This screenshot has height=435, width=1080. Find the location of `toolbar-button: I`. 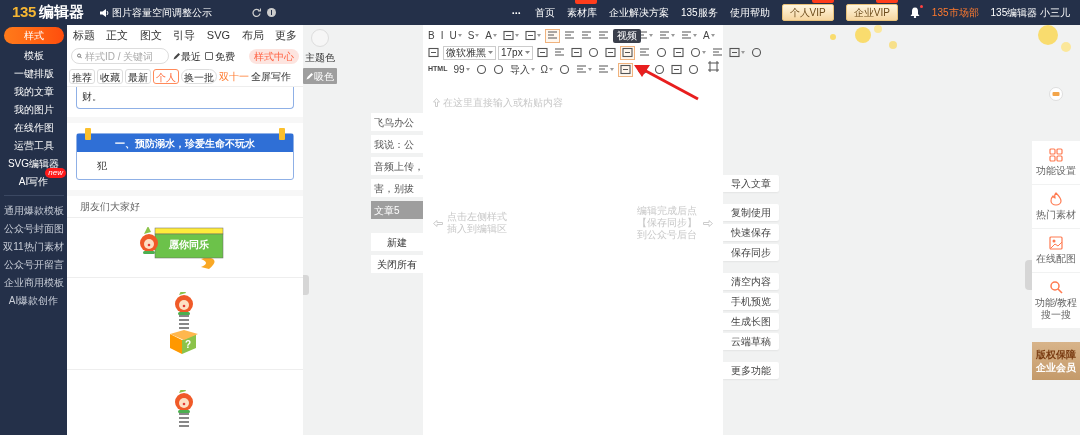

toolbar-button: I is located at coordinates (442, 35).